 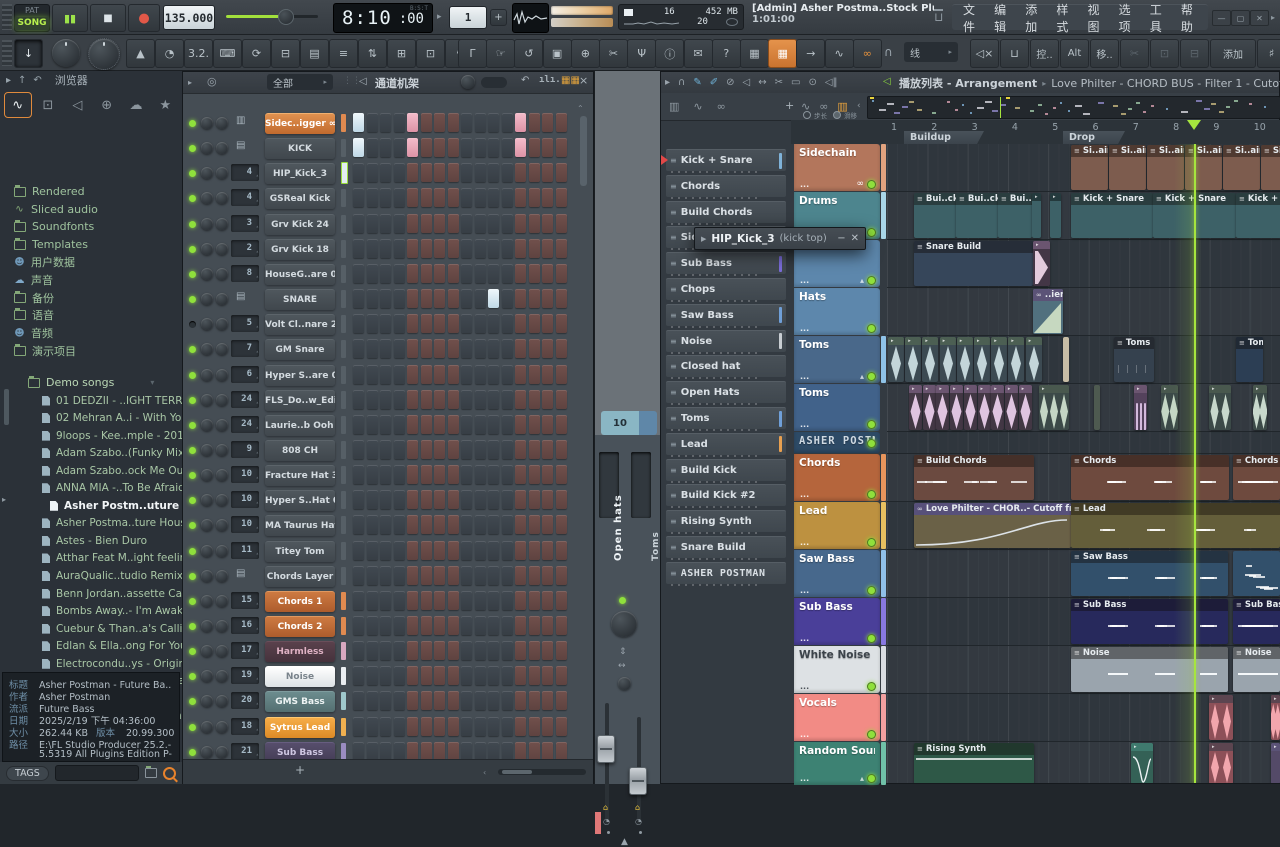 What do you see at coordinates (831, 82) in the screenshot?
I see `pl-playback-icon: ◁‖` at bounding box center [831, 82].